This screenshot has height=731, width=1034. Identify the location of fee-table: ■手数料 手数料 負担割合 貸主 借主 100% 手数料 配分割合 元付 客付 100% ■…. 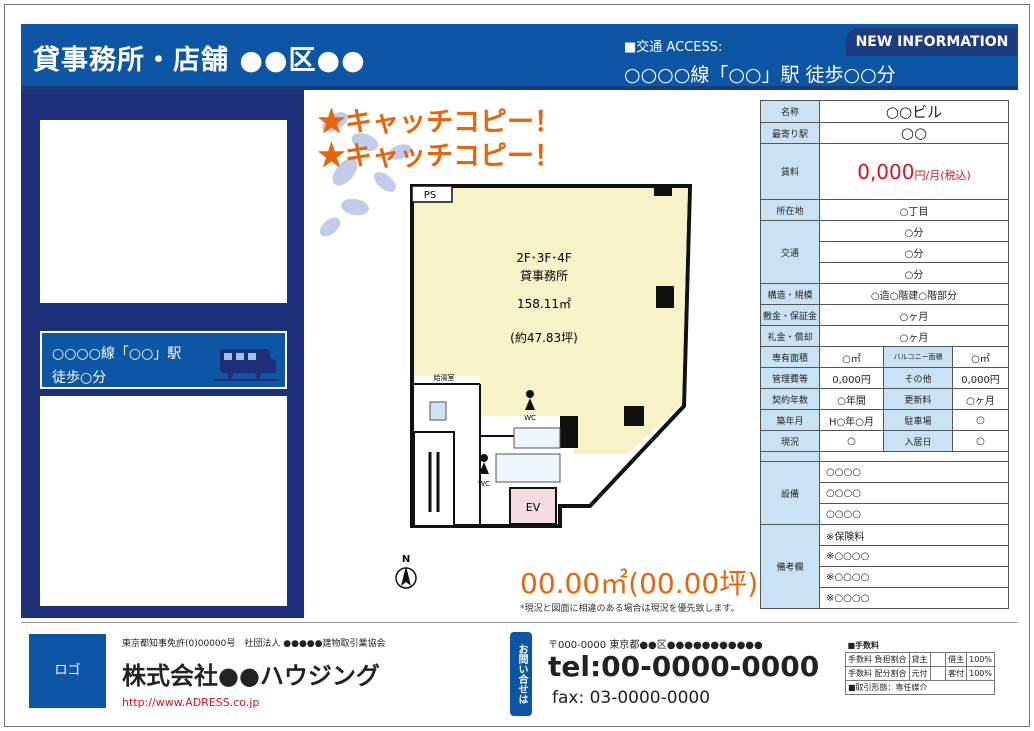
(920, 667).